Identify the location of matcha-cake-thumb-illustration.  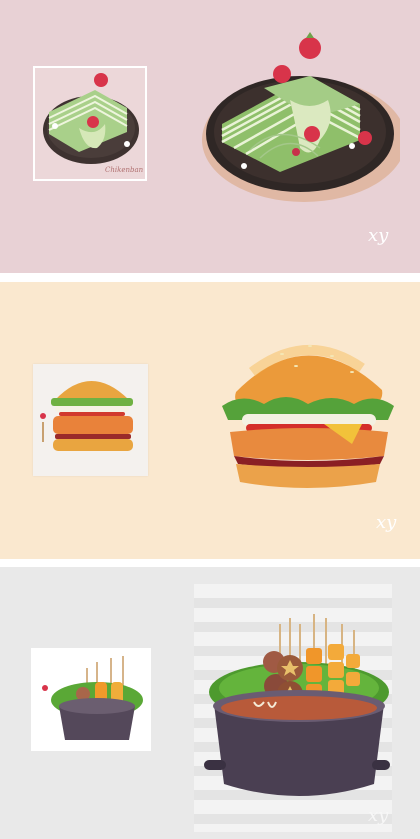
(91, 118).